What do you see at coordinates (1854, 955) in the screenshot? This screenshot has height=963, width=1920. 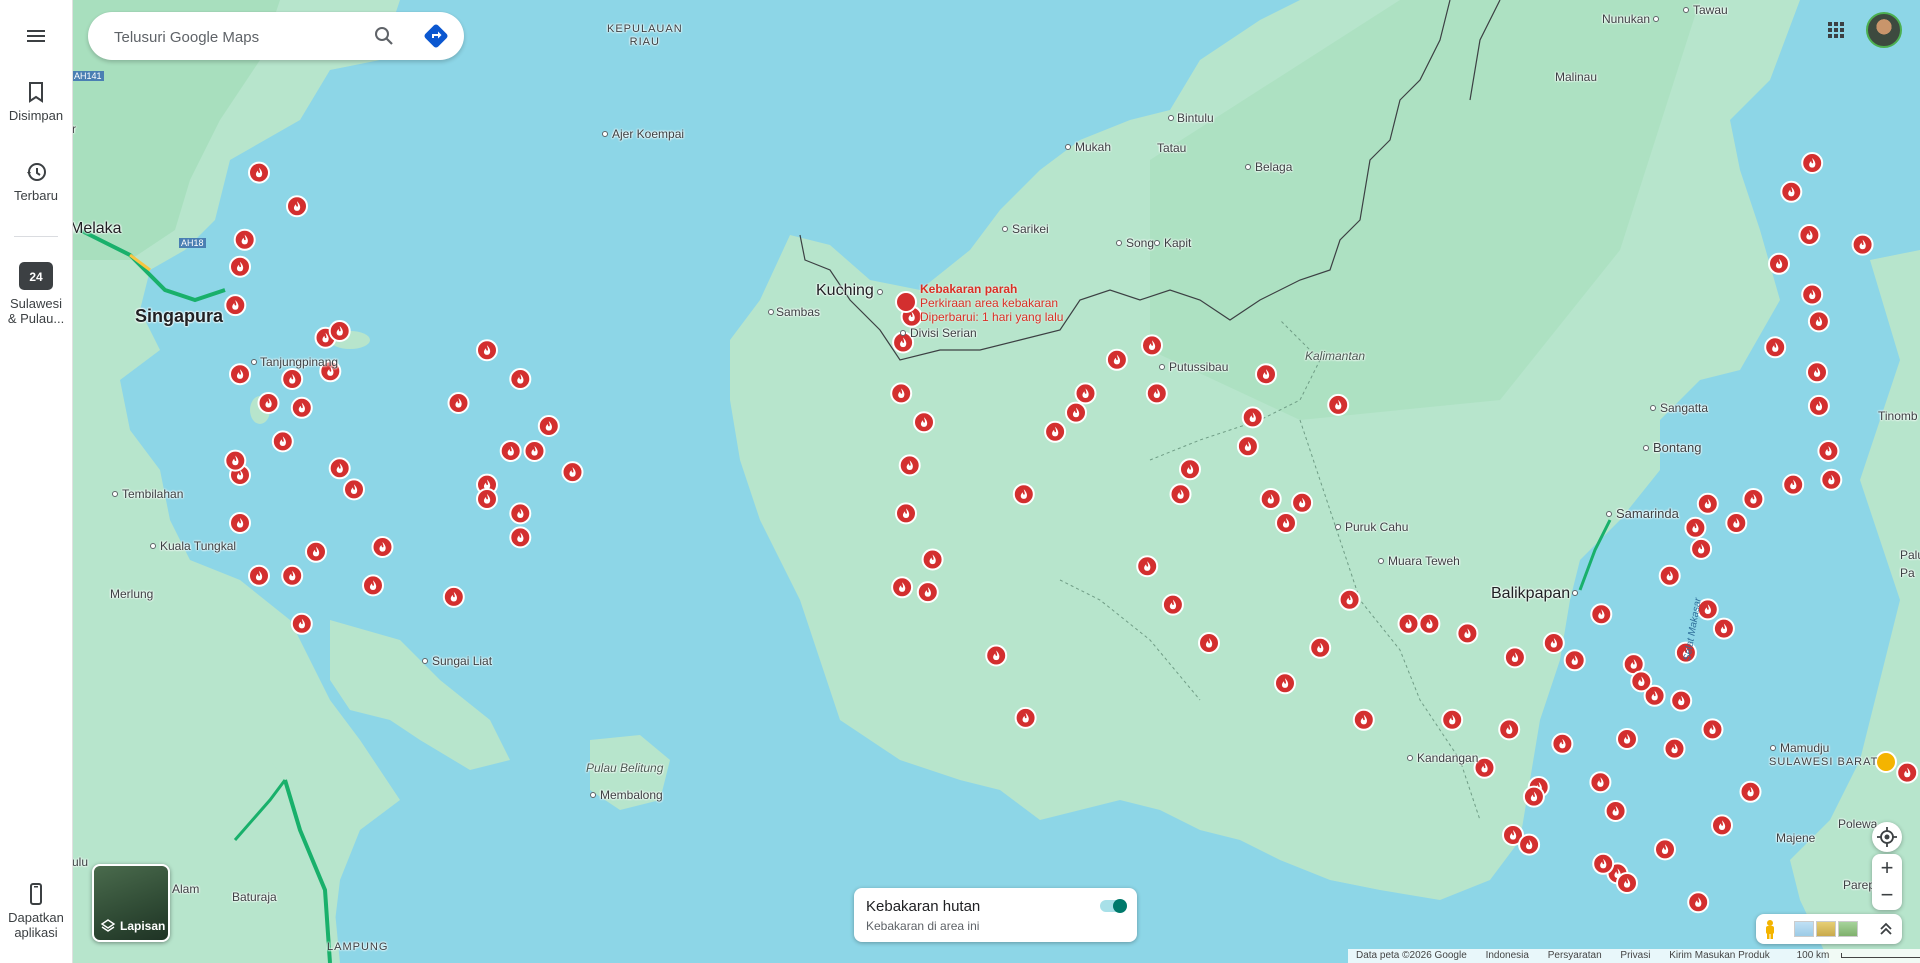 I see `footer-scale: 100 km` at bounding box center [1854, 955].